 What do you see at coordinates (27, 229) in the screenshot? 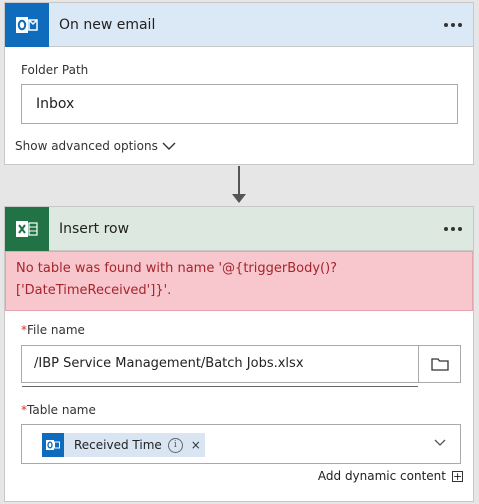
I see `excel-icon` at bounding box center [27, 229].